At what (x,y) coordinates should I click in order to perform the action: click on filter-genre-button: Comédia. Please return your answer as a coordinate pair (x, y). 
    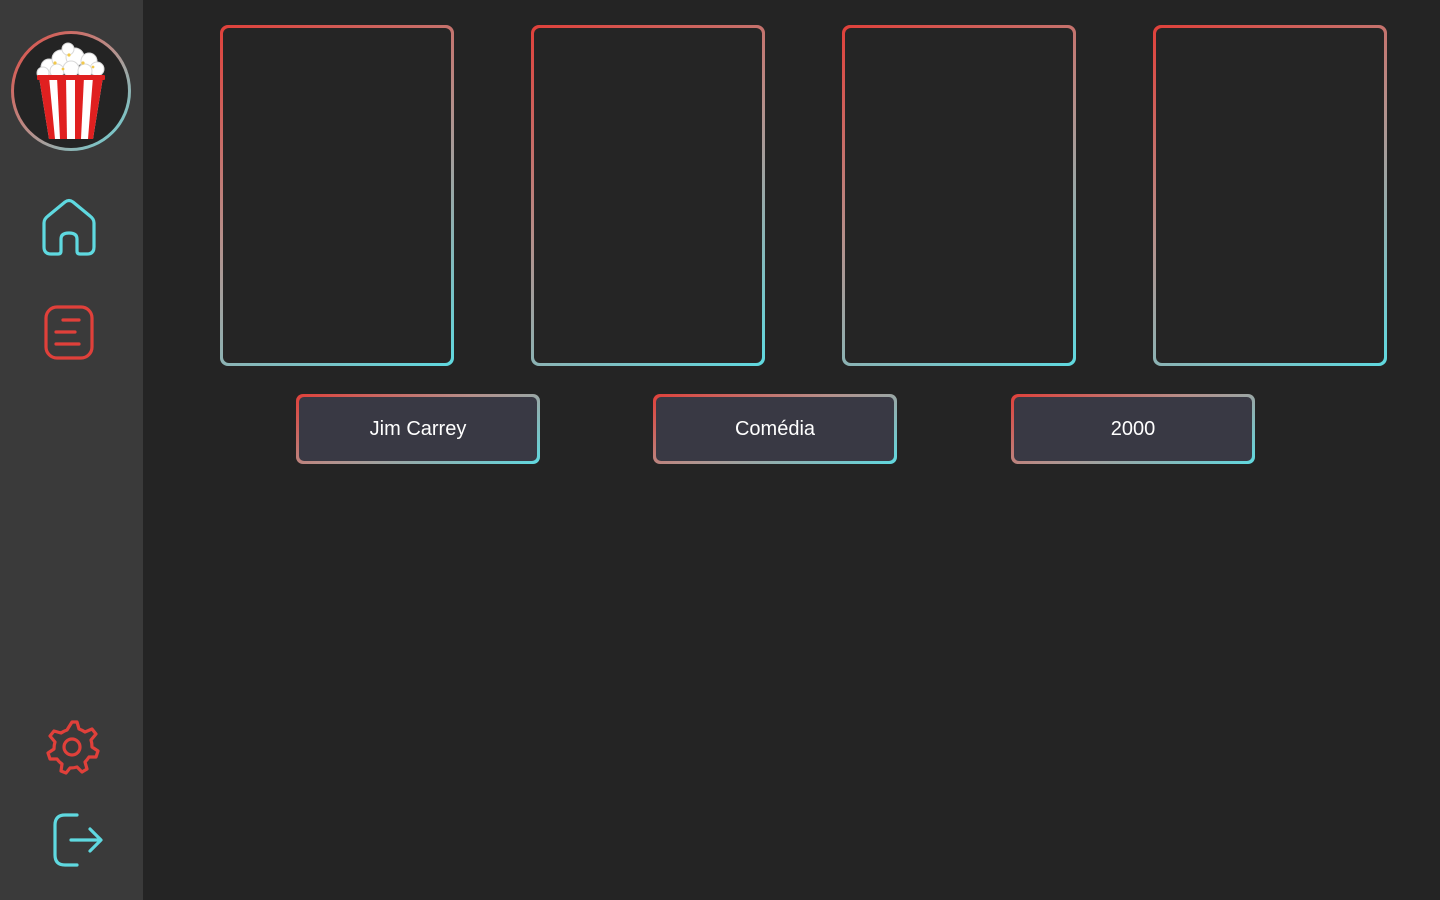
    Looking at the image, I should click on (775, 429).